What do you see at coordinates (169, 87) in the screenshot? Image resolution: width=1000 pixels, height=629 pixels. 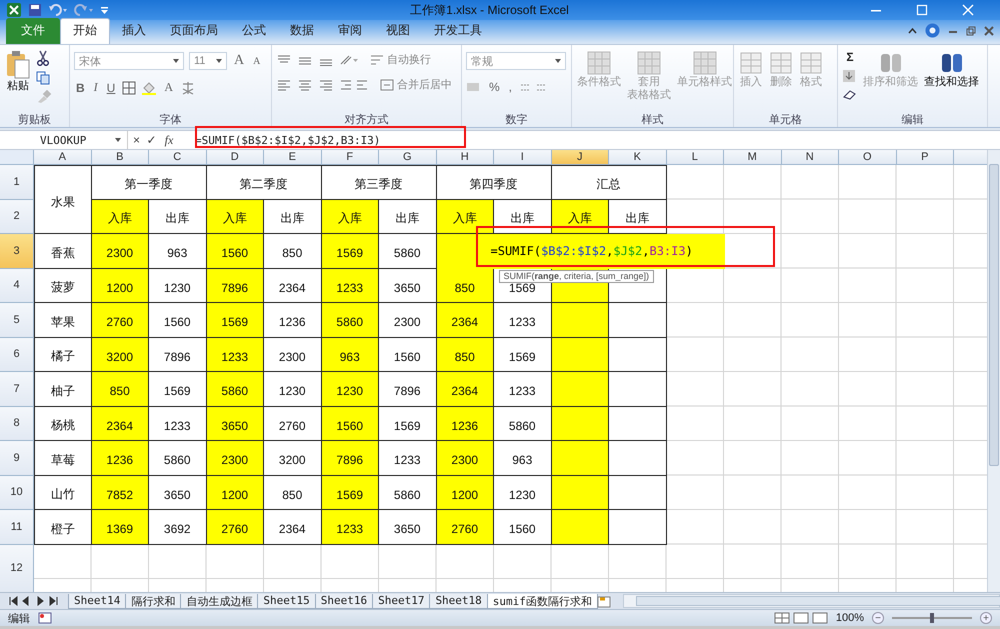 I see `font-color-button: A` at bounding box center [169, 87].